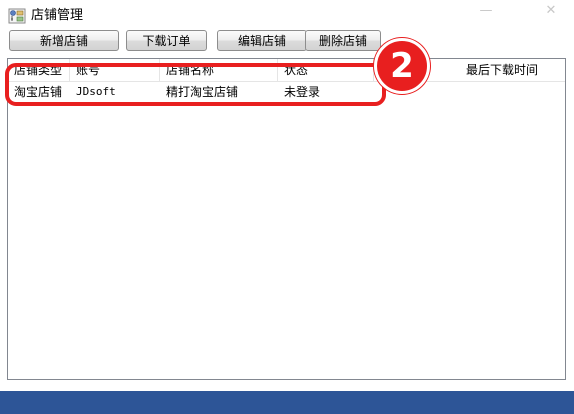 The height and width of the screenshot is (414, 574). What do you see at coordinates (343, 40) in the screenshot?
I see `delete-shop-button: 删除店铺` at bounding box center [343, 40].